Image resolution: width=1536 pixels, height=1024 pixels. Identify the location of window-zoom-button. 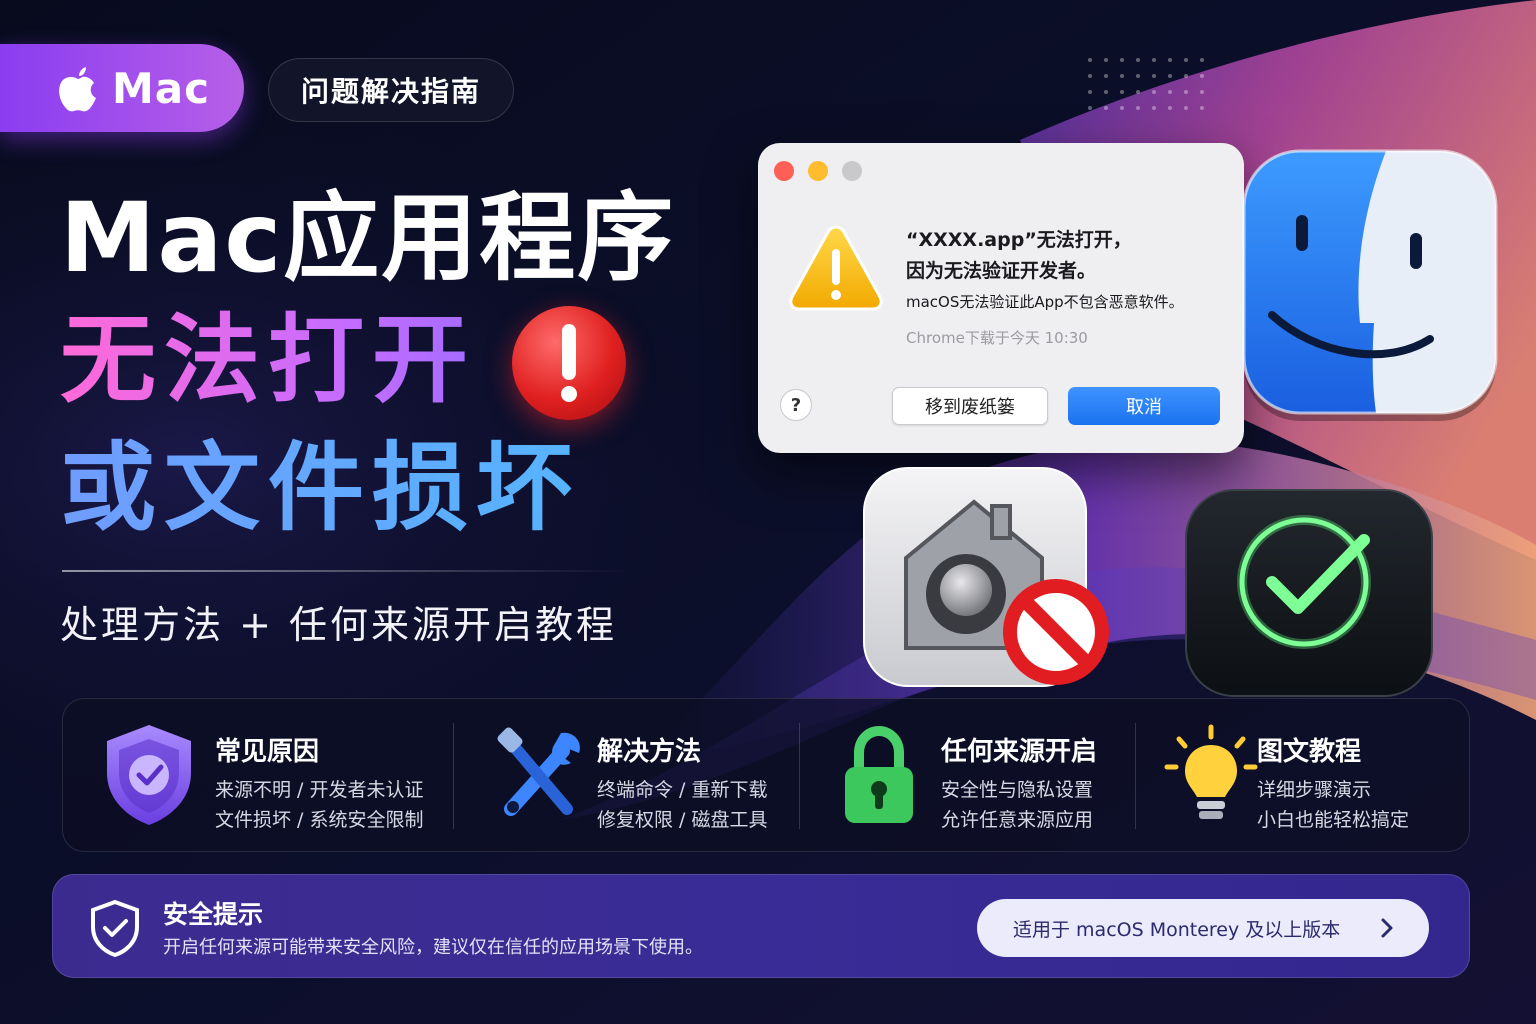
(852, 171).